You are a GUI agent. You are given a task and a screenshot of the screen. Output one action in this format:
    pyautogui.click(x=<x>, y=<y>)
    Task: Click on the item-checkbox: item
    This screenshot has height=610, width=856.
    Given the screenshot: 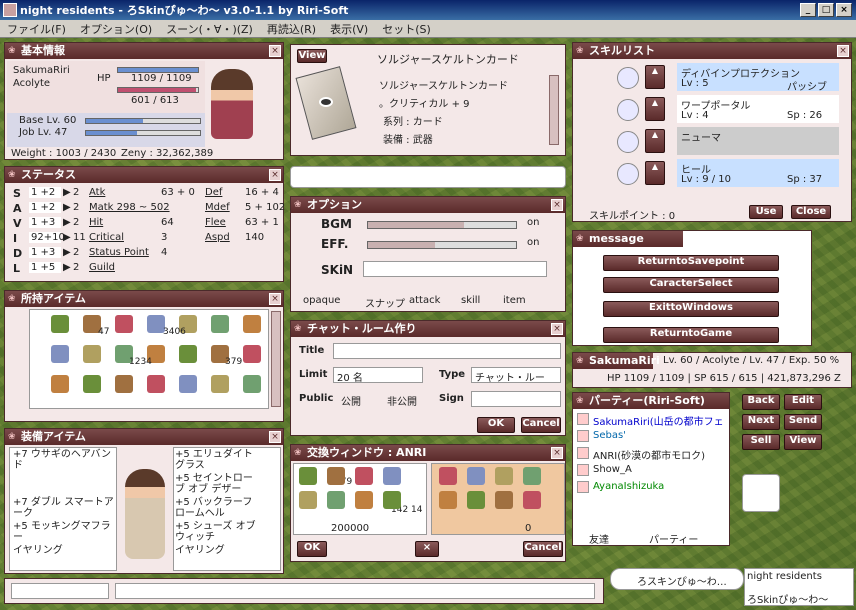 What is the action you would take?
    pyautogui.click(x=514, y=300)
    